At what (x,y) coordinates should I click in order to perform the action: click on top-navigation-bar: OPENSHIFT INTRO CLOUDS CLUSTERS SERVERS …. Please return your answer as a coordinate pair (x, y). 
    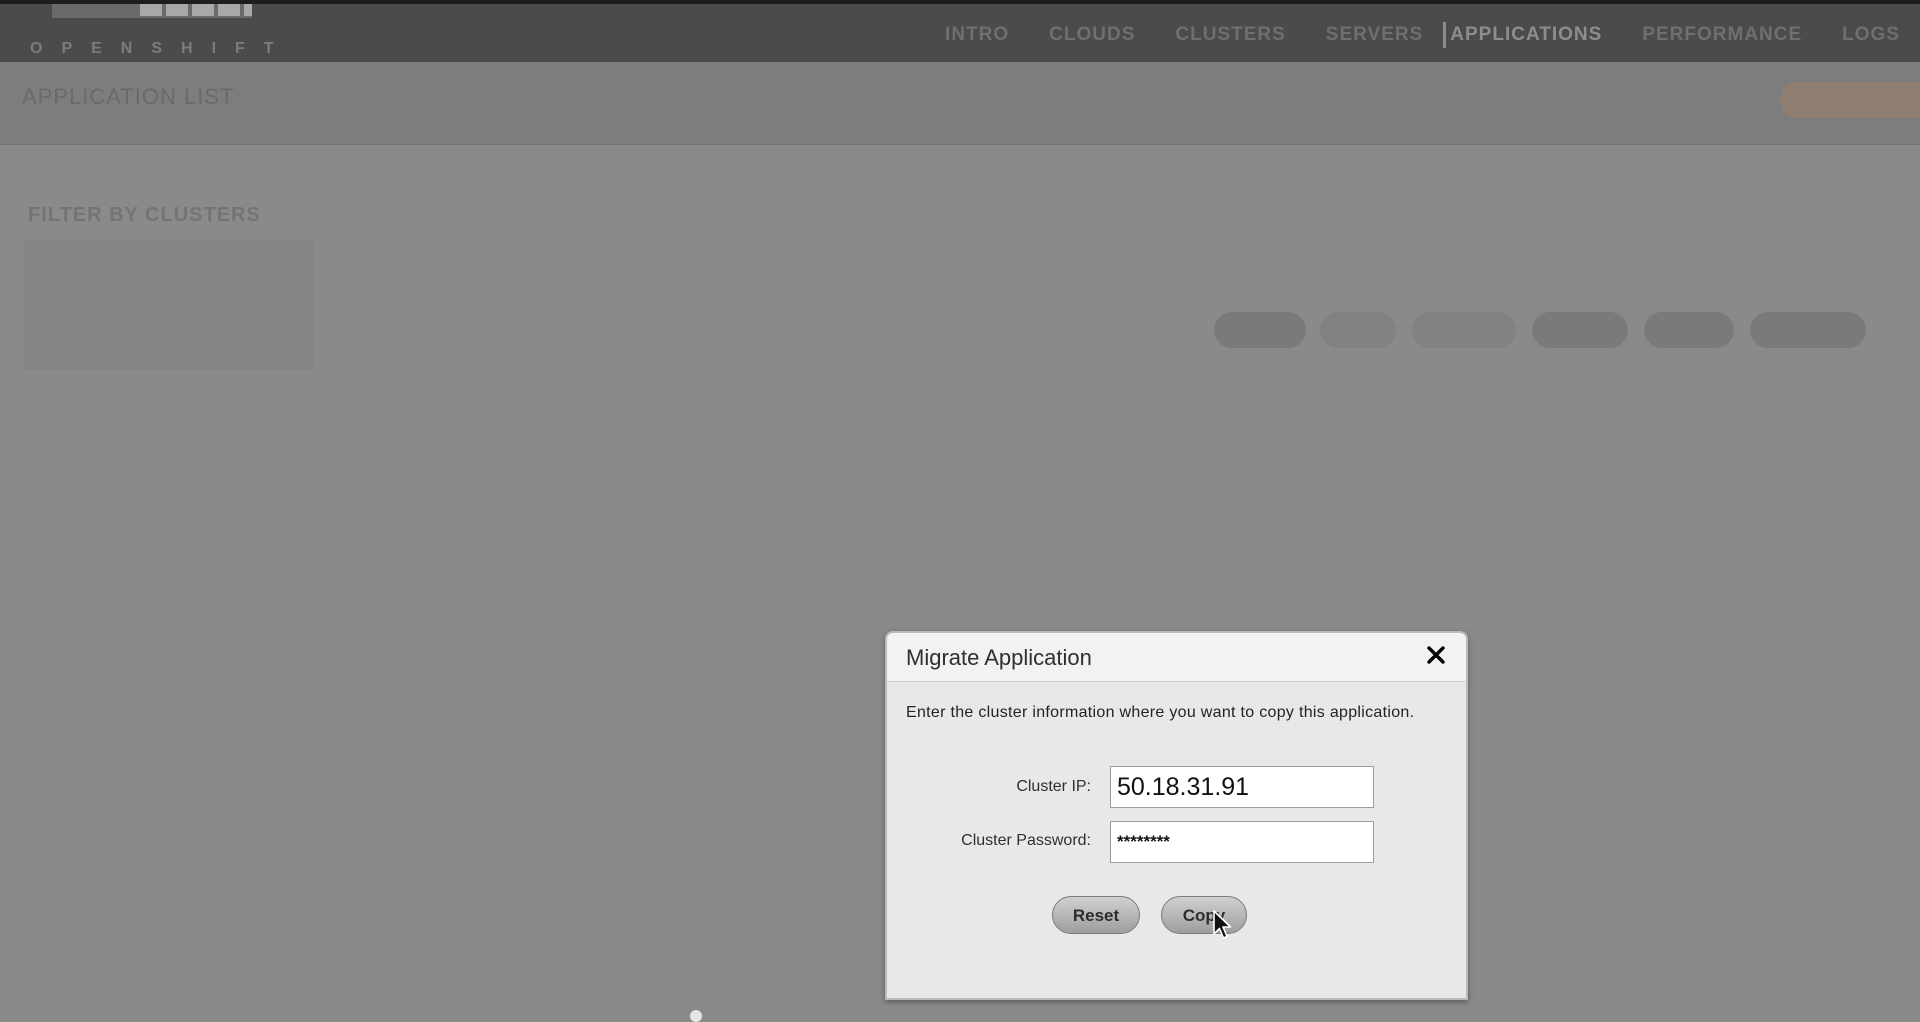
    Looking at the image, I should click on (960, 31).